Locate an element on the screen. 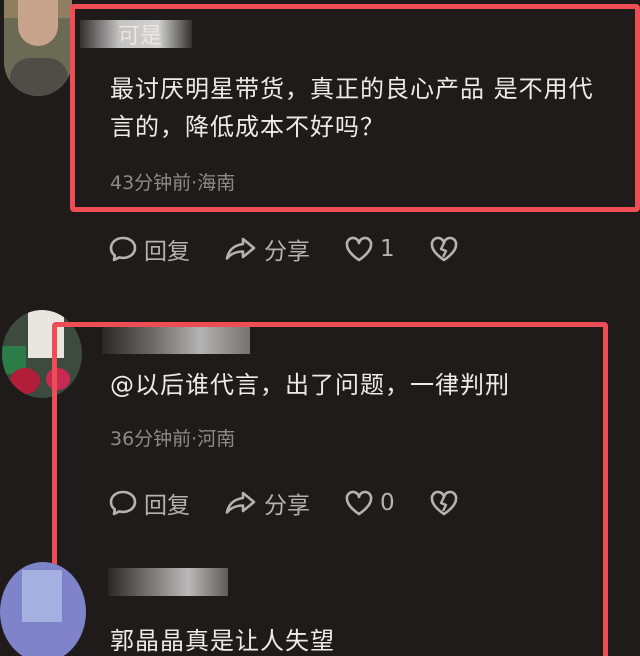 The image size is (640, 656). like-button: 1 is located at coordinates (369, 249).